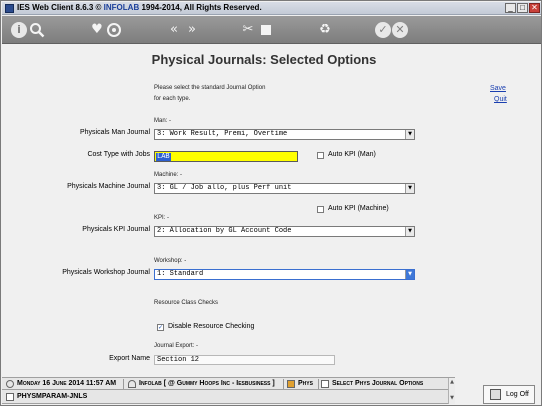 This screenshot has width=542, height=406. I want to click on status-scrollbar: ▲ ▼, so click(451, 391).